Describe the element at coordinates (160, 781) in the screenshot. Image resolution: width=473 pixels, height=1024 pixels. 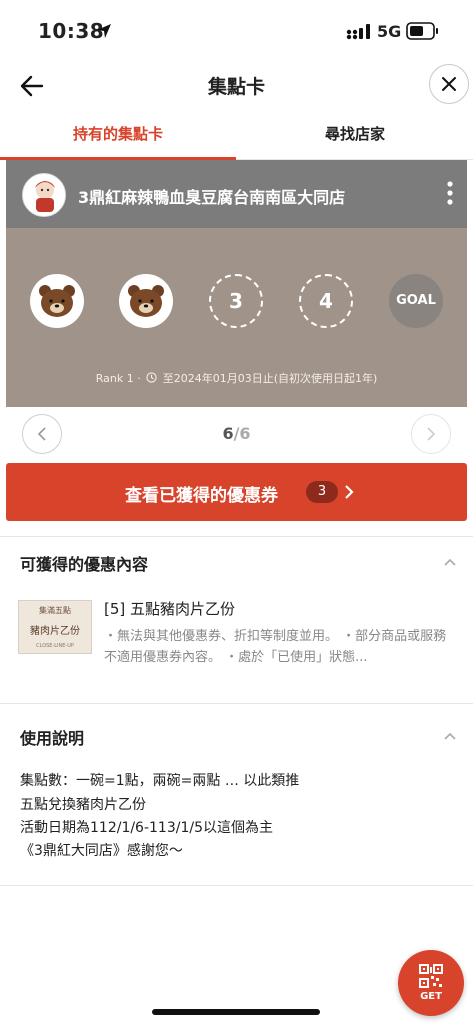
I see `usage-line: 集點數：一碗=1點，兩碗=兩點 … 以此類推` at that location.